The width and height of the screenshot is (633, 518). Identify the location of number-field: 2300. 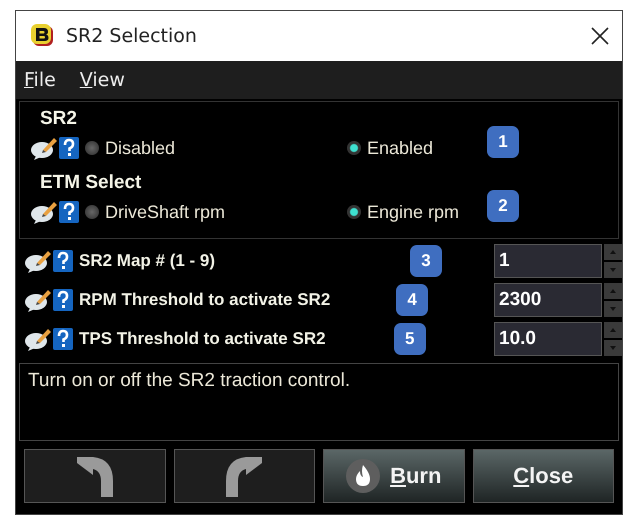
(548, 300).